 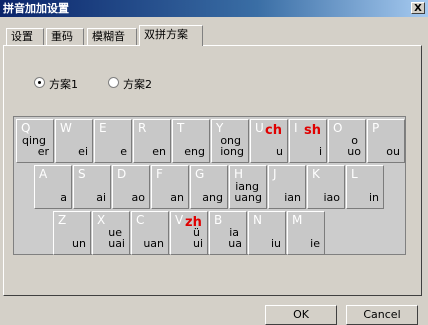 What do you see at coordinates (191, 141) in the screenshot?
I see `key-t: Teng` at bounding box center [191, 141].